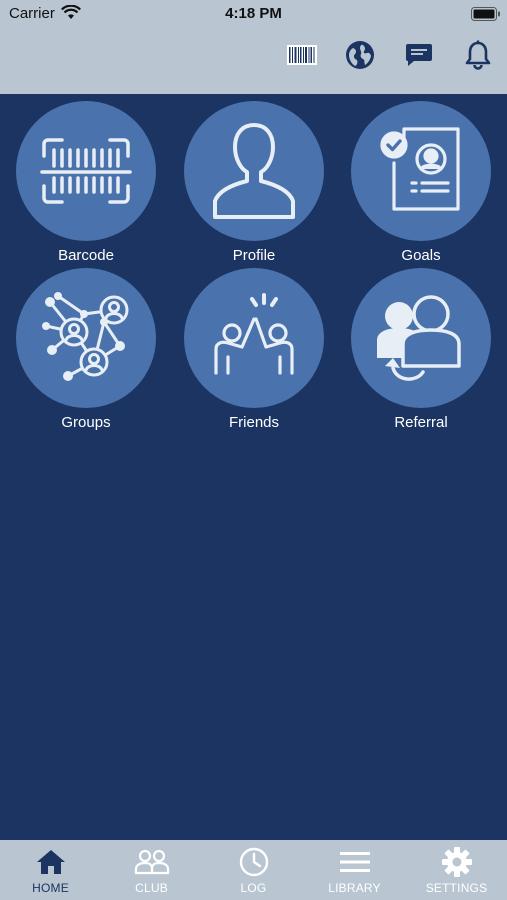 The width and height of the screenshot is (507, 900). What do you see at coordinates (86, 255) in the screenshot?
I see `tile-label: Barcode` at bounding box center [86, 255].